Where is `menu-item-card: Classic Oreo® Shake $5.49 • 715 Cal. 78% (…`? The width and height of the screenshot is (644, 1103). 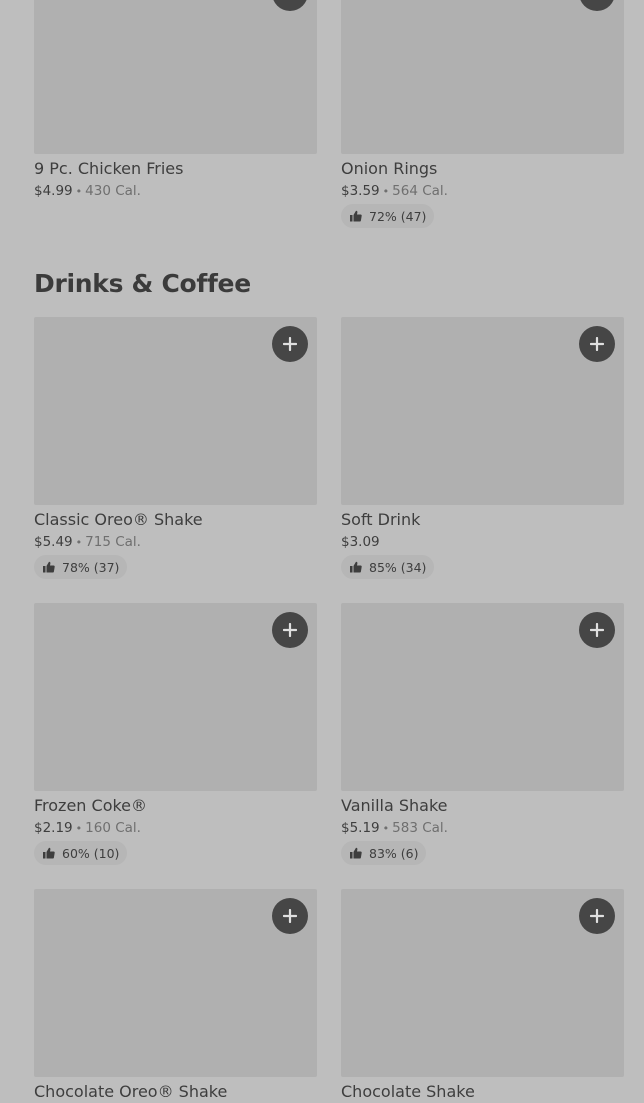
menu-item-card: Classic Oreo® Shake $5.49 • 715 Cal. 78% (… is located at coordinates (175, 448).